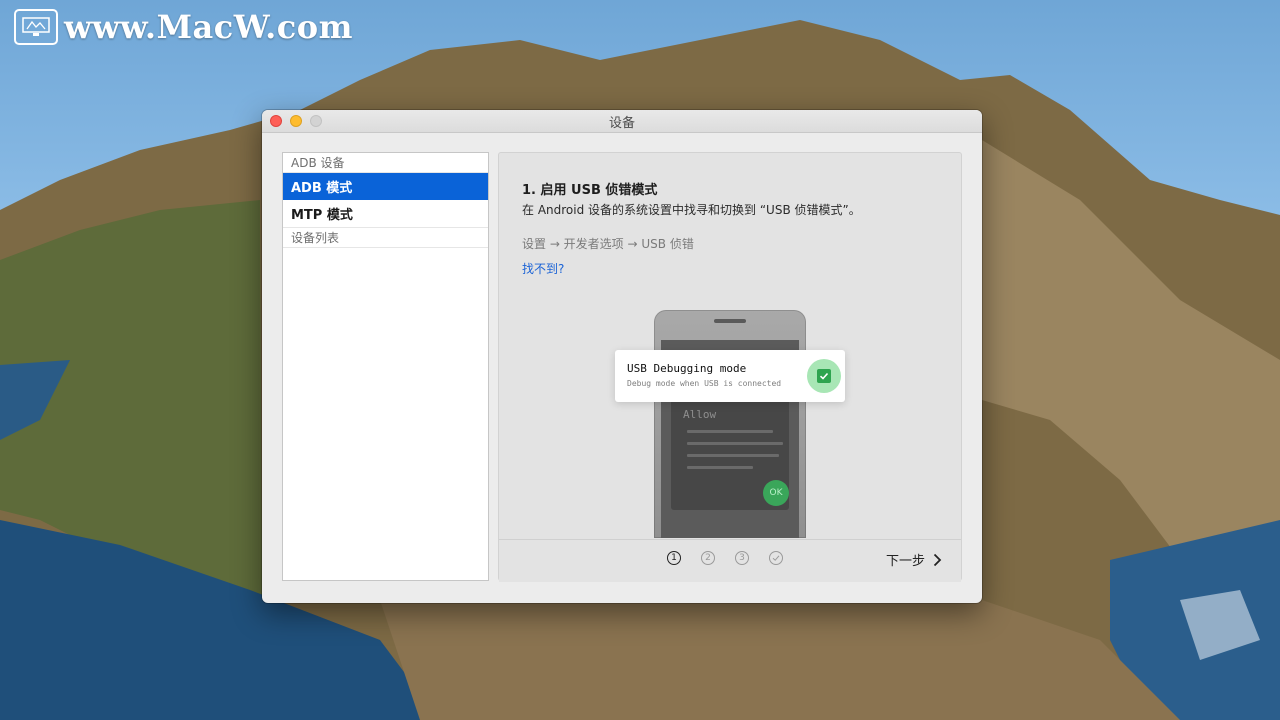 This screenshot has height=720, width=1280. I want to click on step-1-indicator: 1, so click(674, 558).